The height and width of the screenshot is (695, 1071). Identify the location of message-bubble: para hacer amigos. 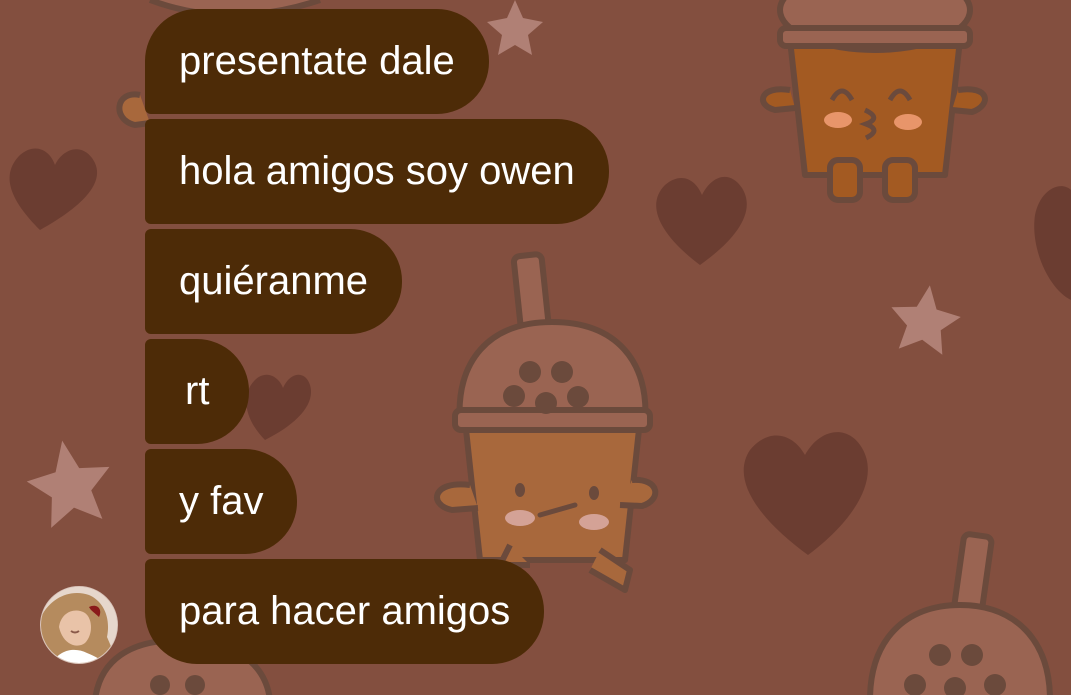
(345, 611).